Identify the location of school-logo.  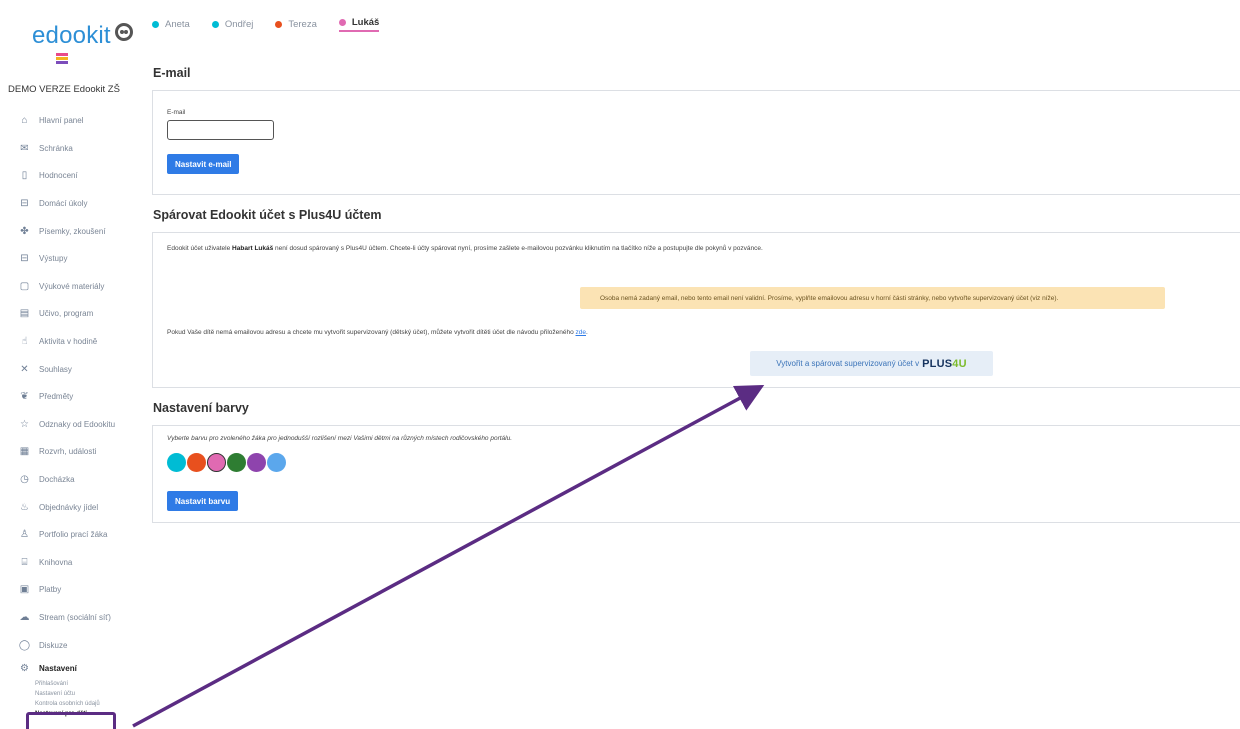
(62, 60).